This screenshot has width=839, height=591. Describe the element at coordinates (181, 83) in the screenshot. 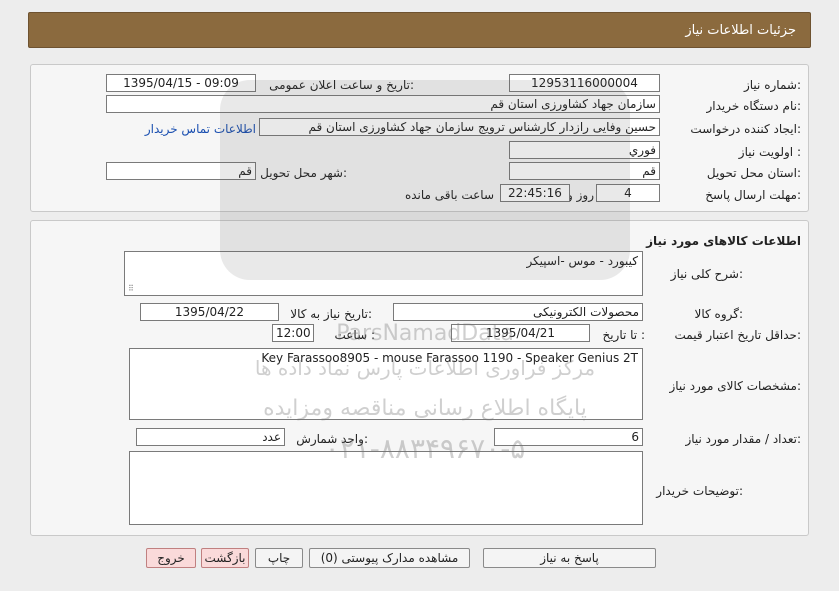

I see `announce-field: 1395/04/15 - 09:09` at that location.